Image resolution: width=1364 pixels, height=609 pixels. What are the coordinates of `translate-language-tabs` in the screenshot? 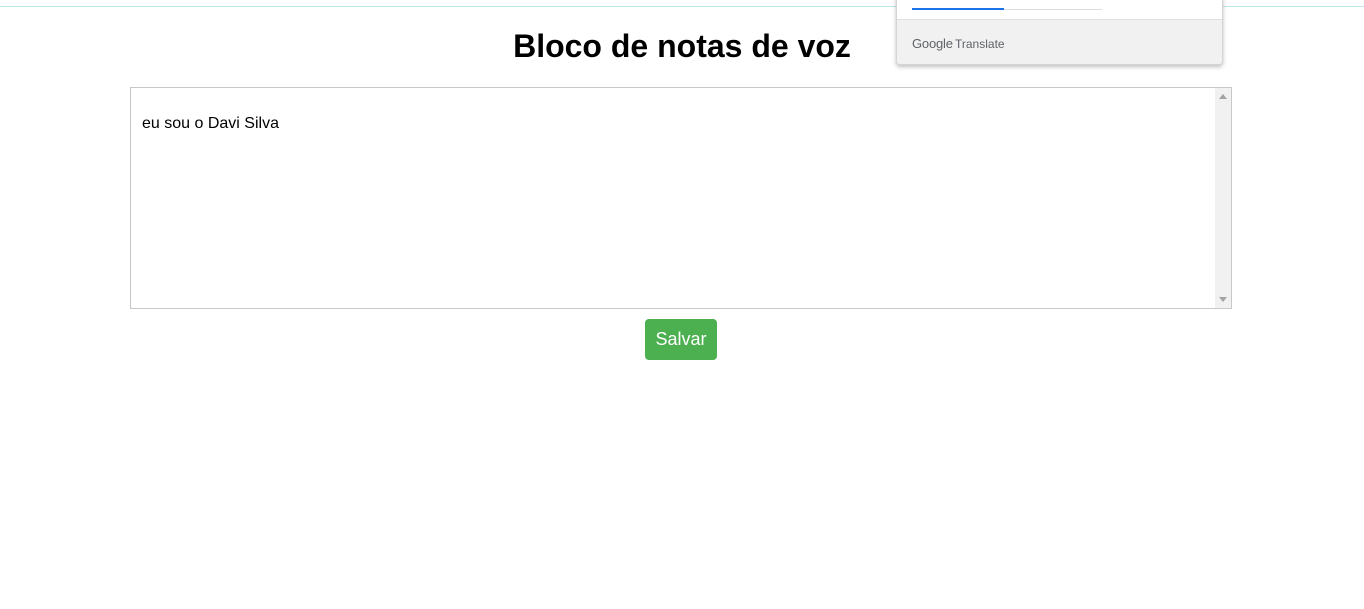 It's located at (1059, 9).